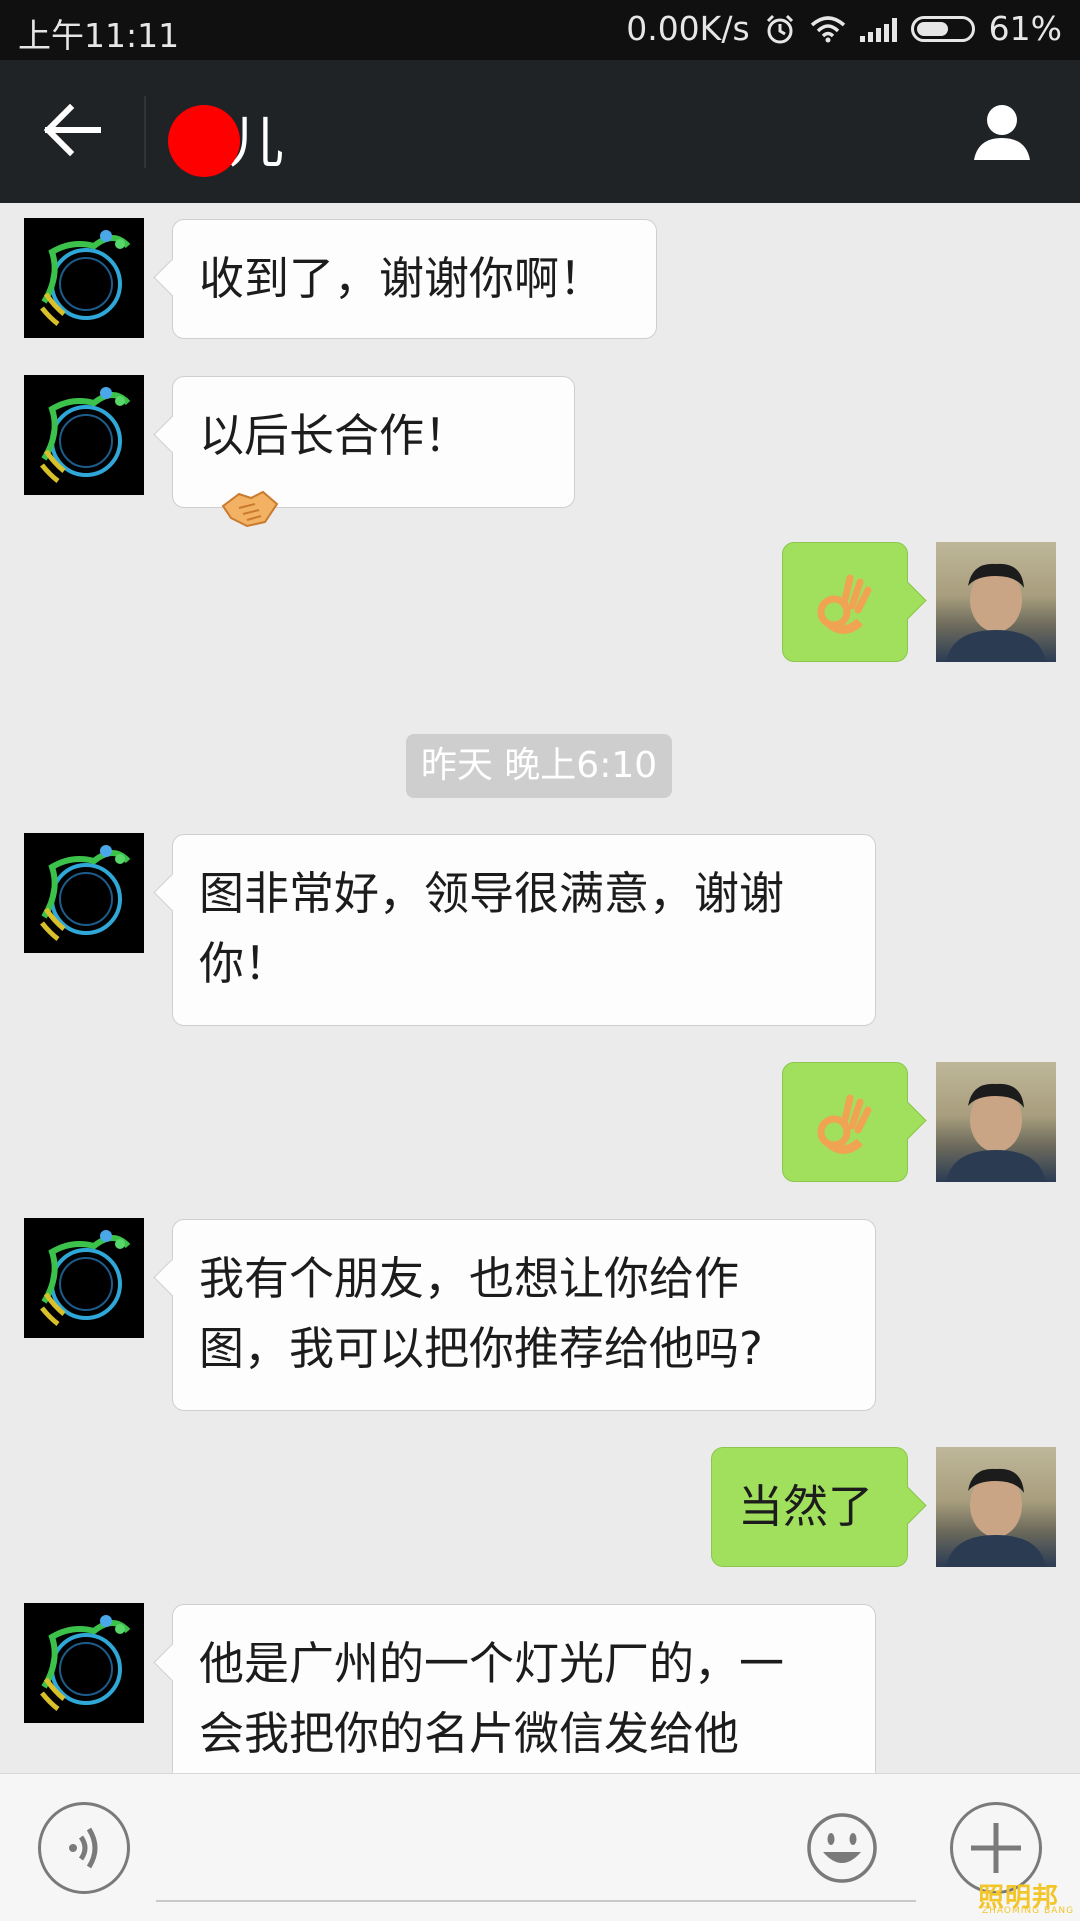  I want to click on message-line: 他是广州的一个灯光厂的，一, so click(492, 1663).